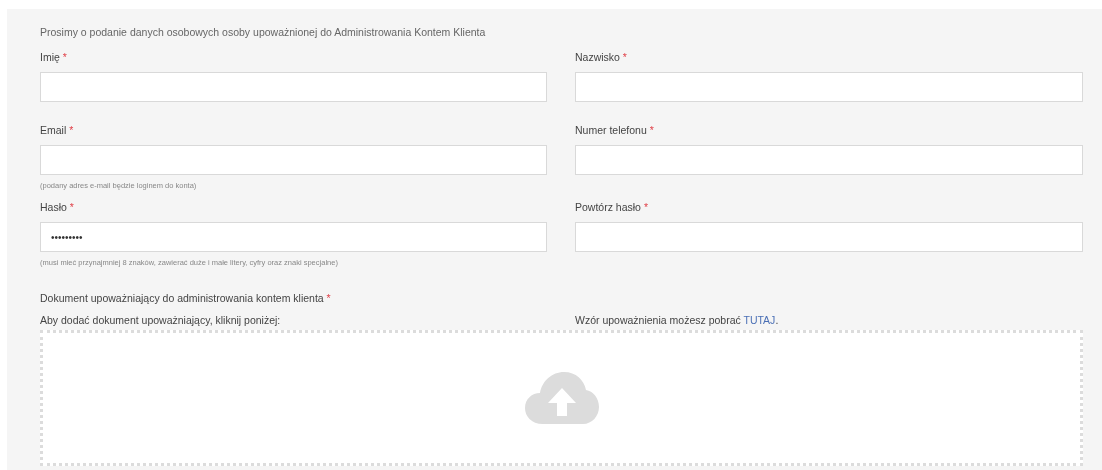 The image size is (1102, 470). What do you see at coordinates (186, 298) in the screenshot?
I see `document-label: Dokument upoważniający do administrowania kontem klienta *` at bounding box center [186, 298].